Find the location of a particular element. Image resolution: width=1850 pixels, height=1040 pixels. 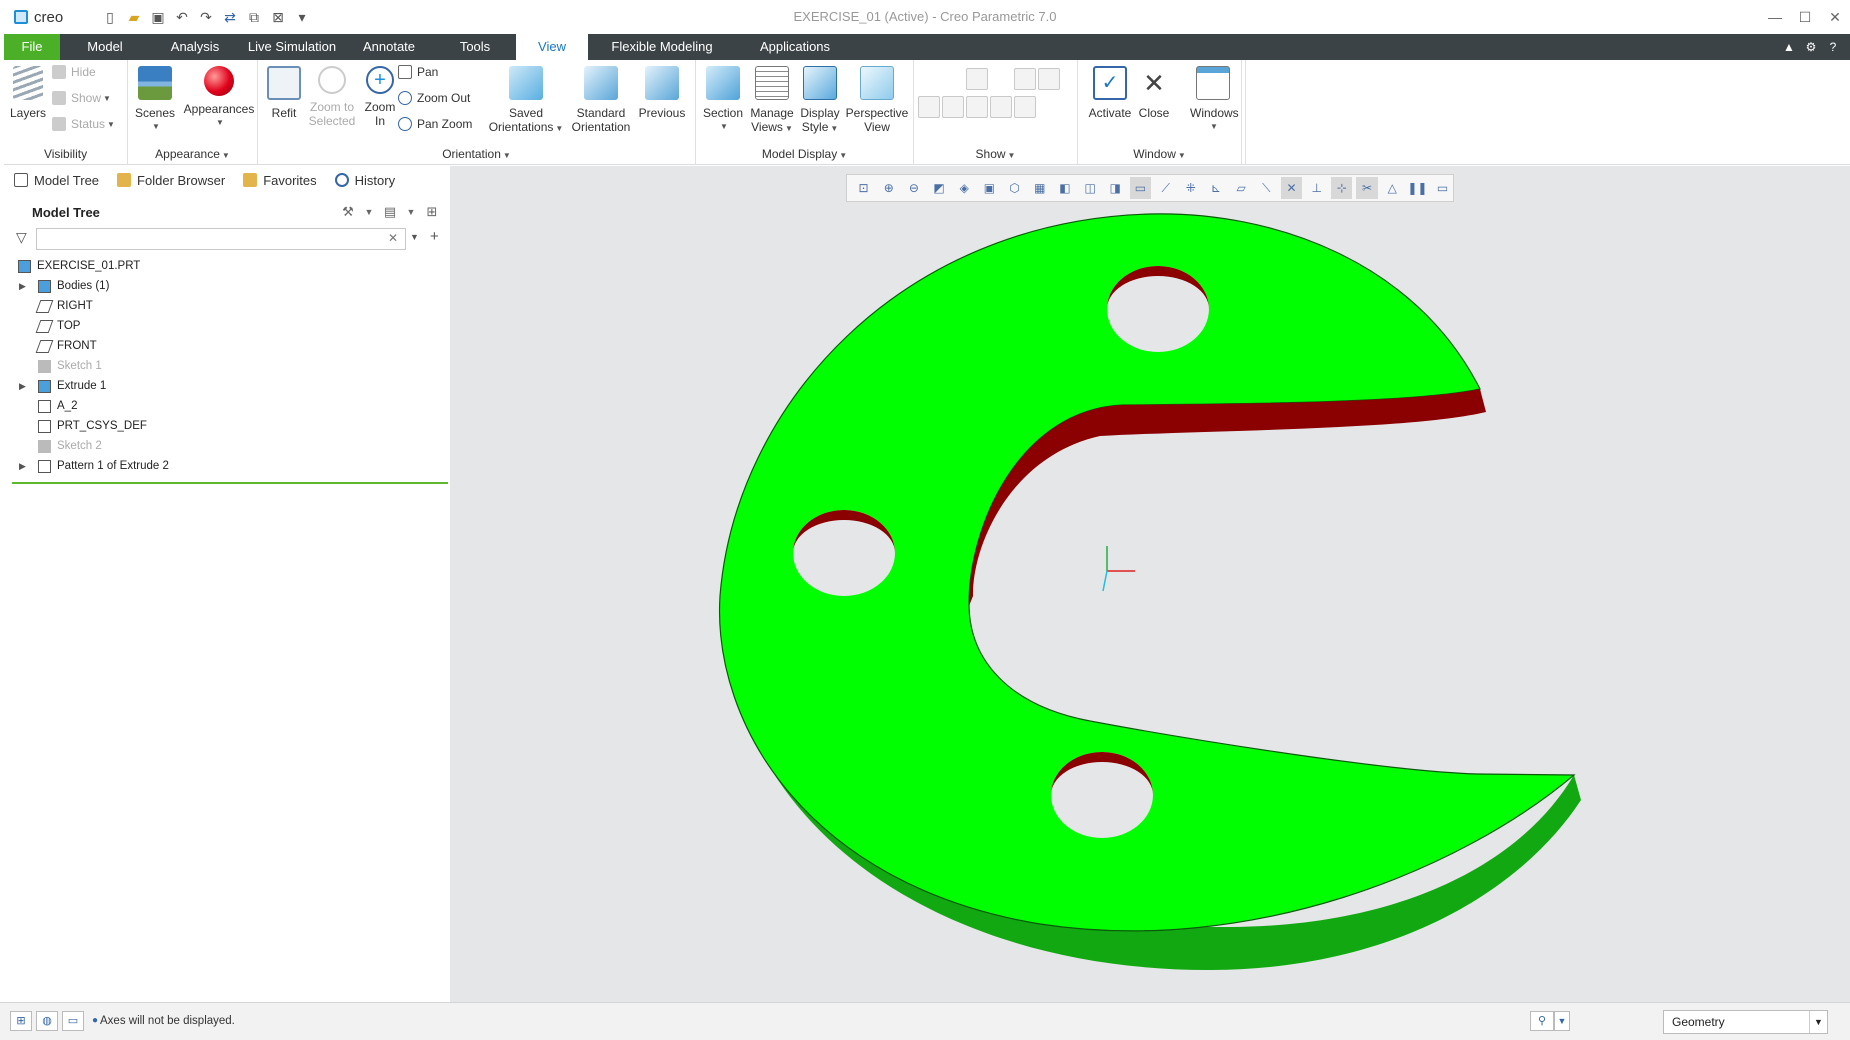

standard-orientation-button: Standard Orientation is located at coordinates (601, 98).